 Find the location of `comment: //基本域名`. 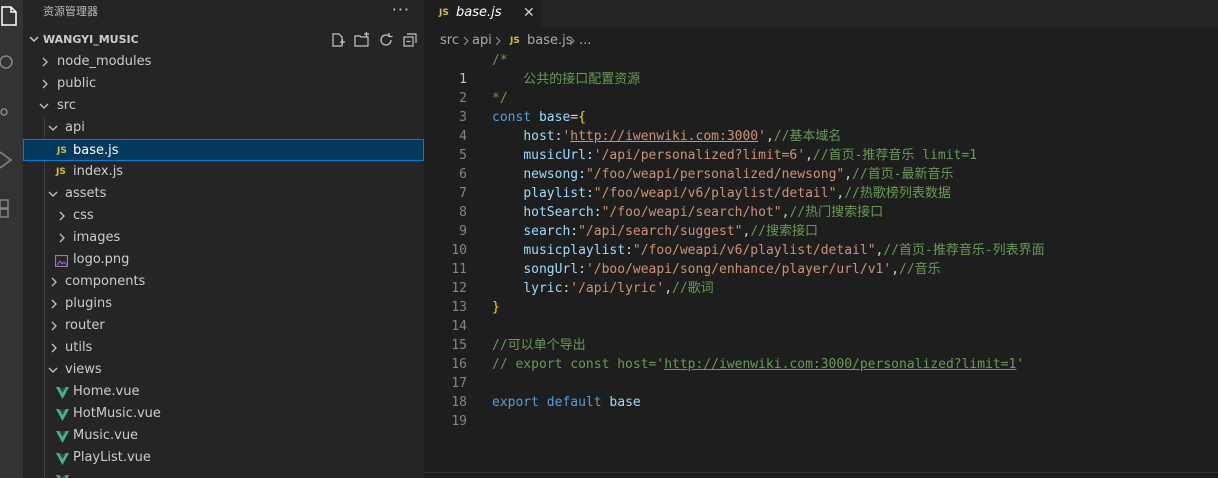

comment: //基本域名 is located at coordinates (807, 136).